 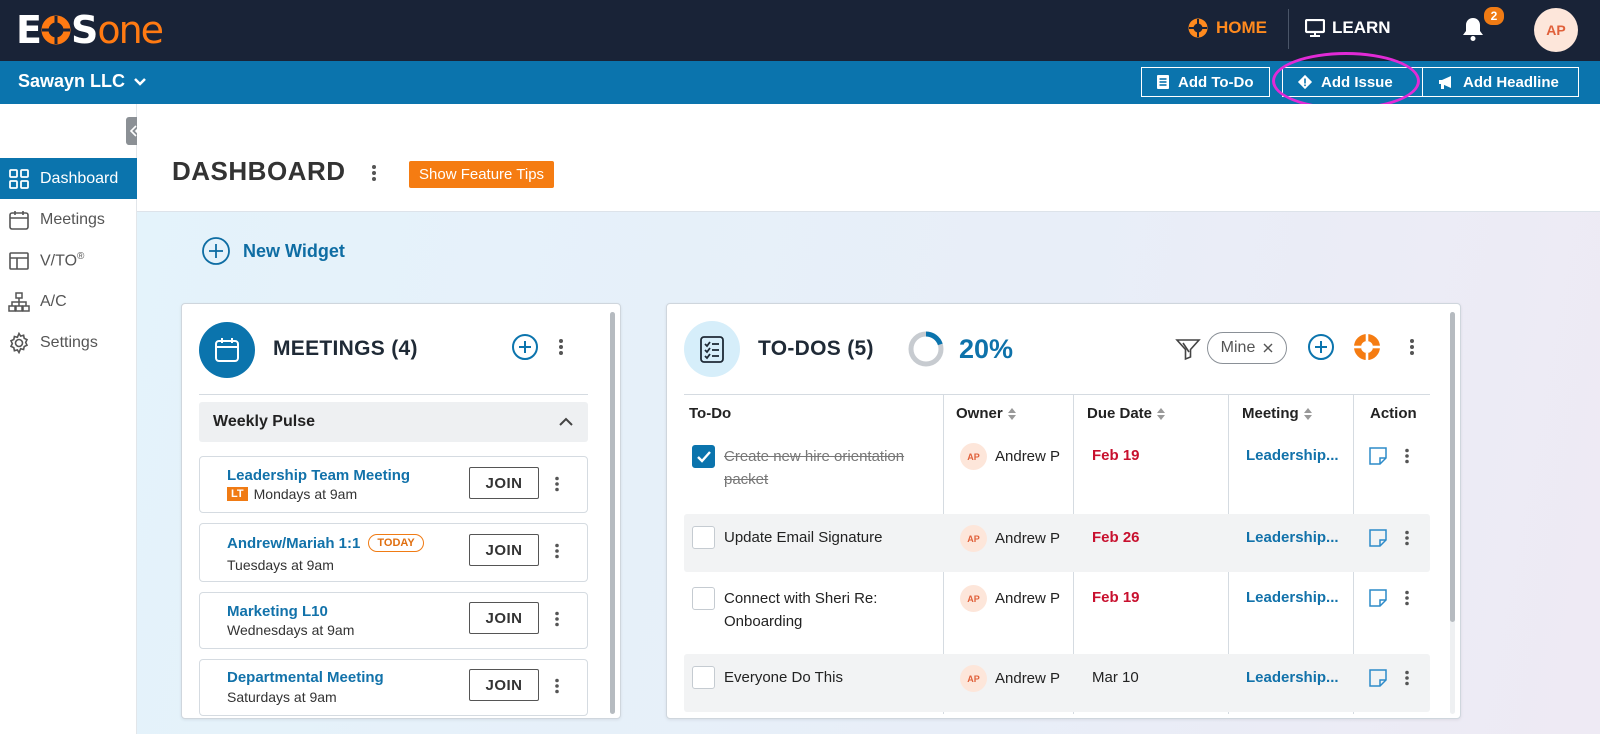 I want to click on todos-kebab-icon, so click(x=1412, y=347).